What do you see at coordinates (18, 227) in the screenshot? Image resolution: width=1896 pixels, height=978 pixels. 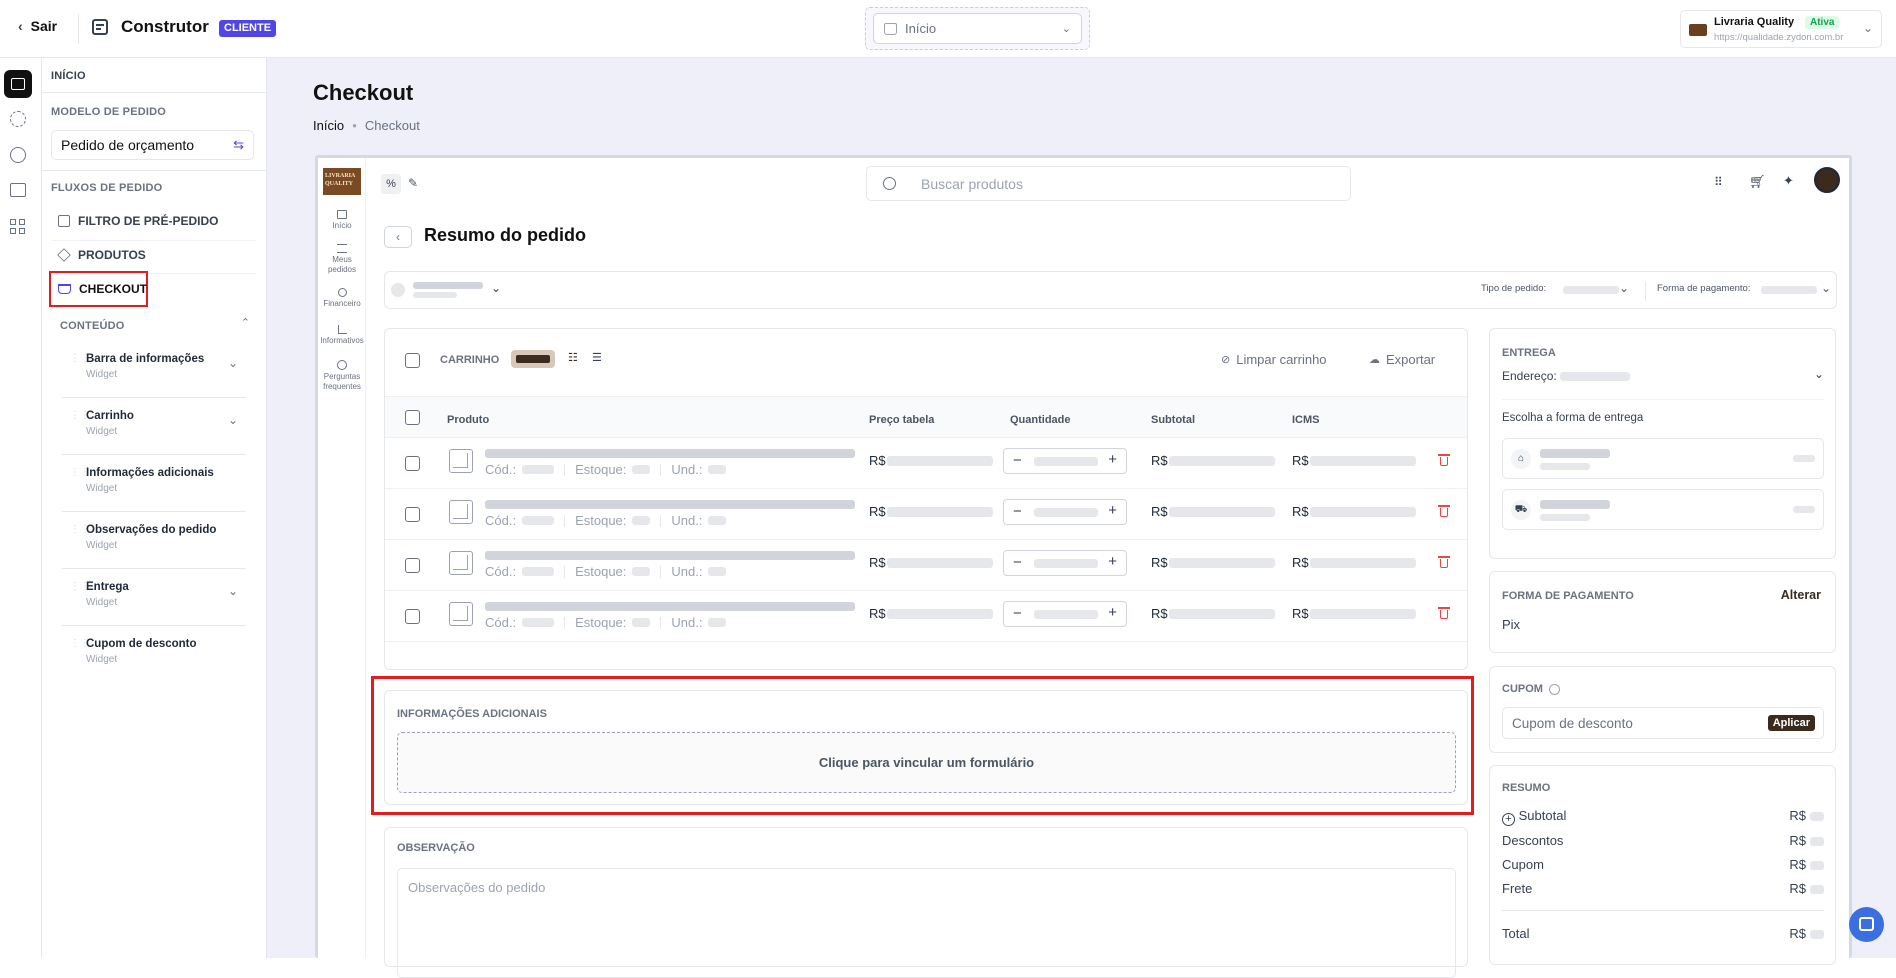 I see `apps-icon` at bounding box center [18, 227].